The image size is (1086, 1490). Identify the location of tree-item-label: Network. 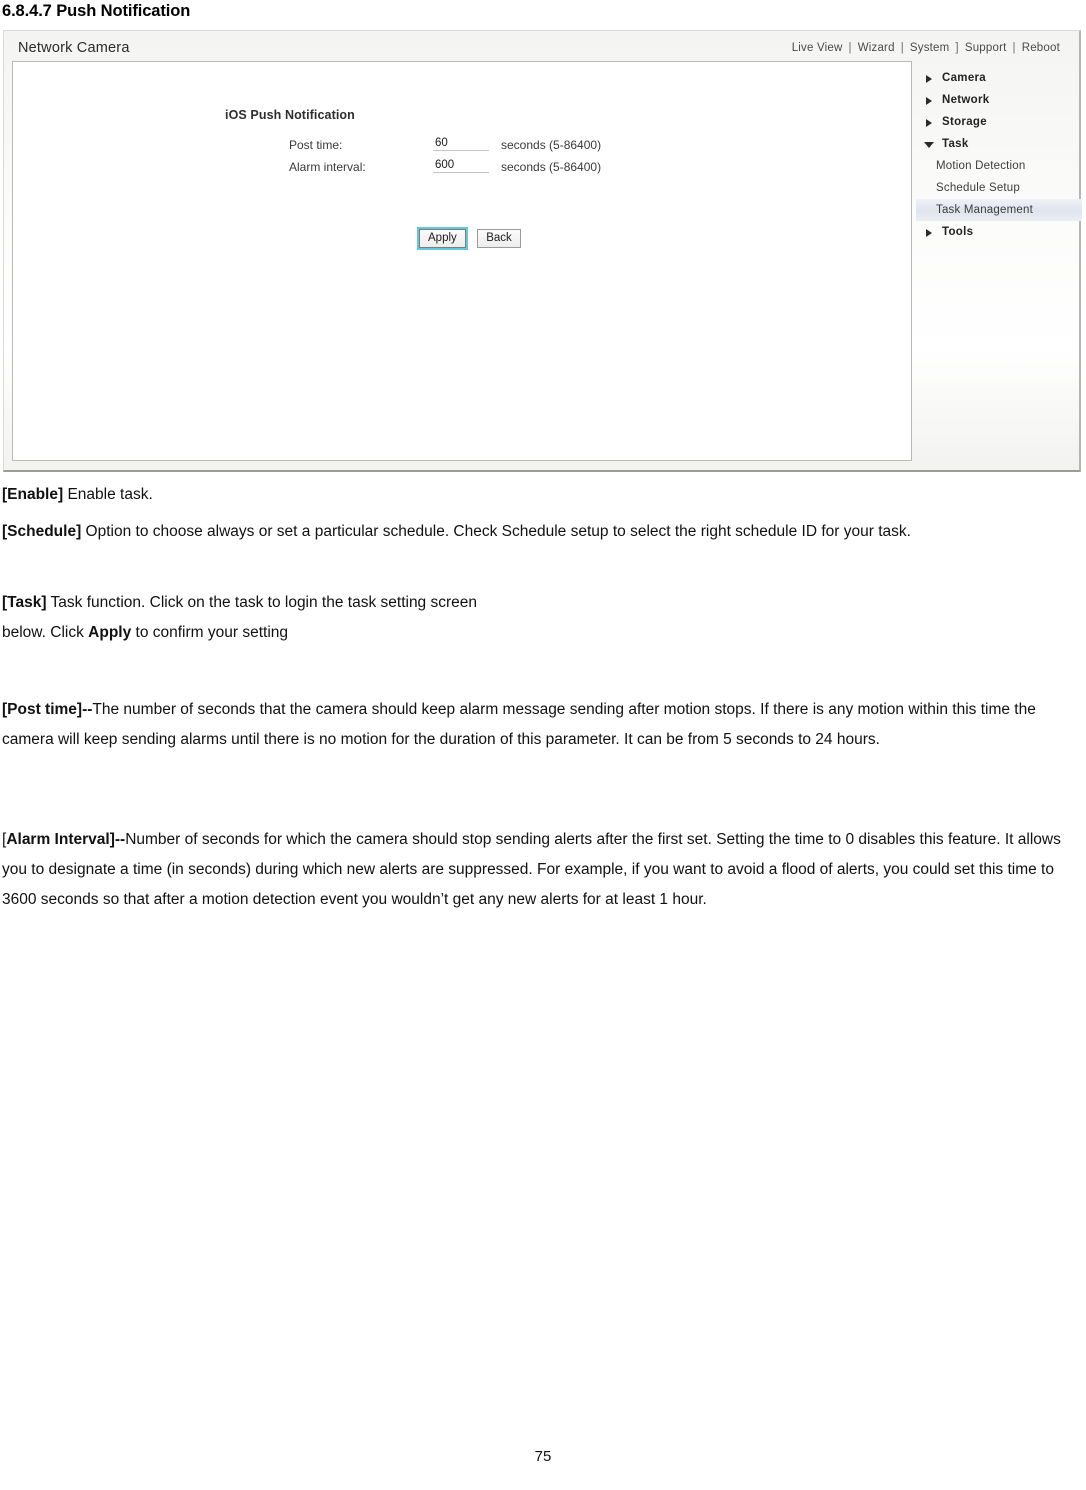
(966, 100).